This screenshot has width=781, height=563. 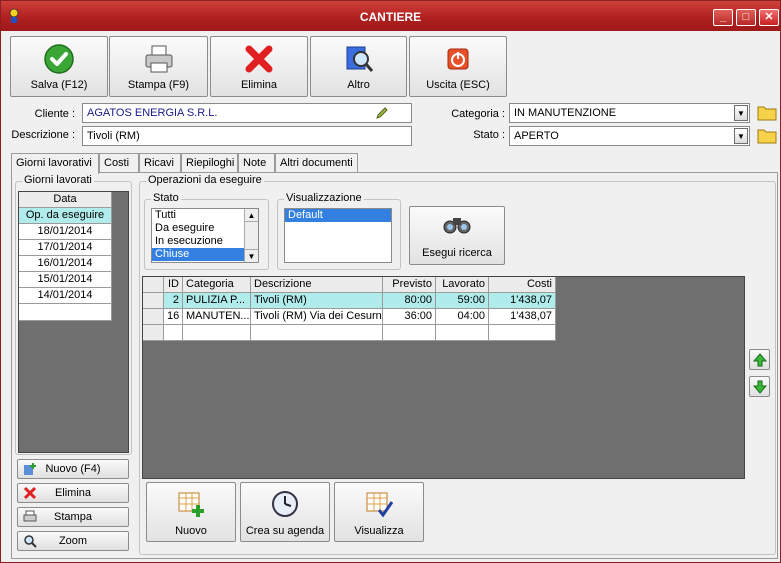 I want to click on col-descrizione: Descrizione, so click(x=317, y=285).